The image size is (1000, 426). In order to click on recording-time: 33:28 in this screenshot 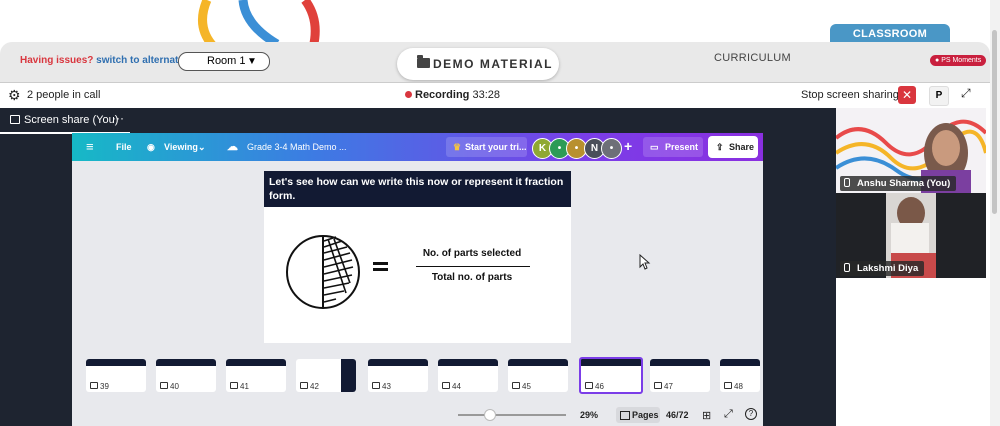, I will do `click(486, 95)`.